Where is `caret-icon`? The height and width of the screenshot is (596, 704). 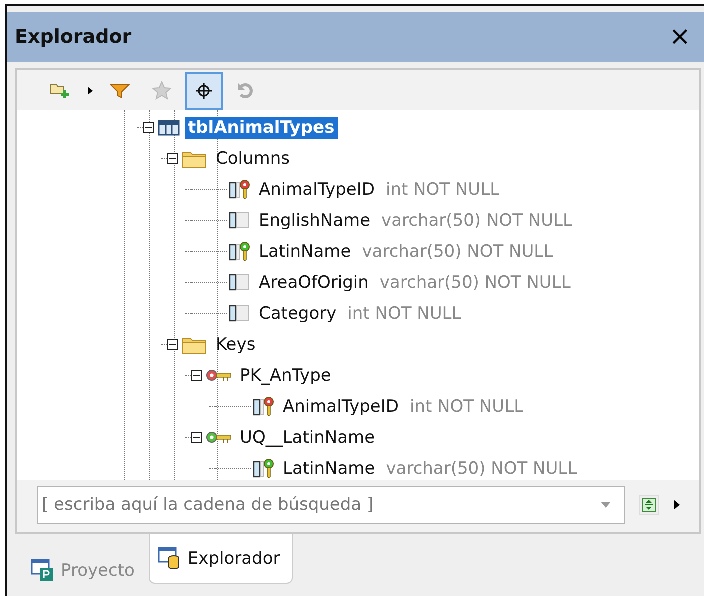
caret-icon is located at coordinates (90, 91).